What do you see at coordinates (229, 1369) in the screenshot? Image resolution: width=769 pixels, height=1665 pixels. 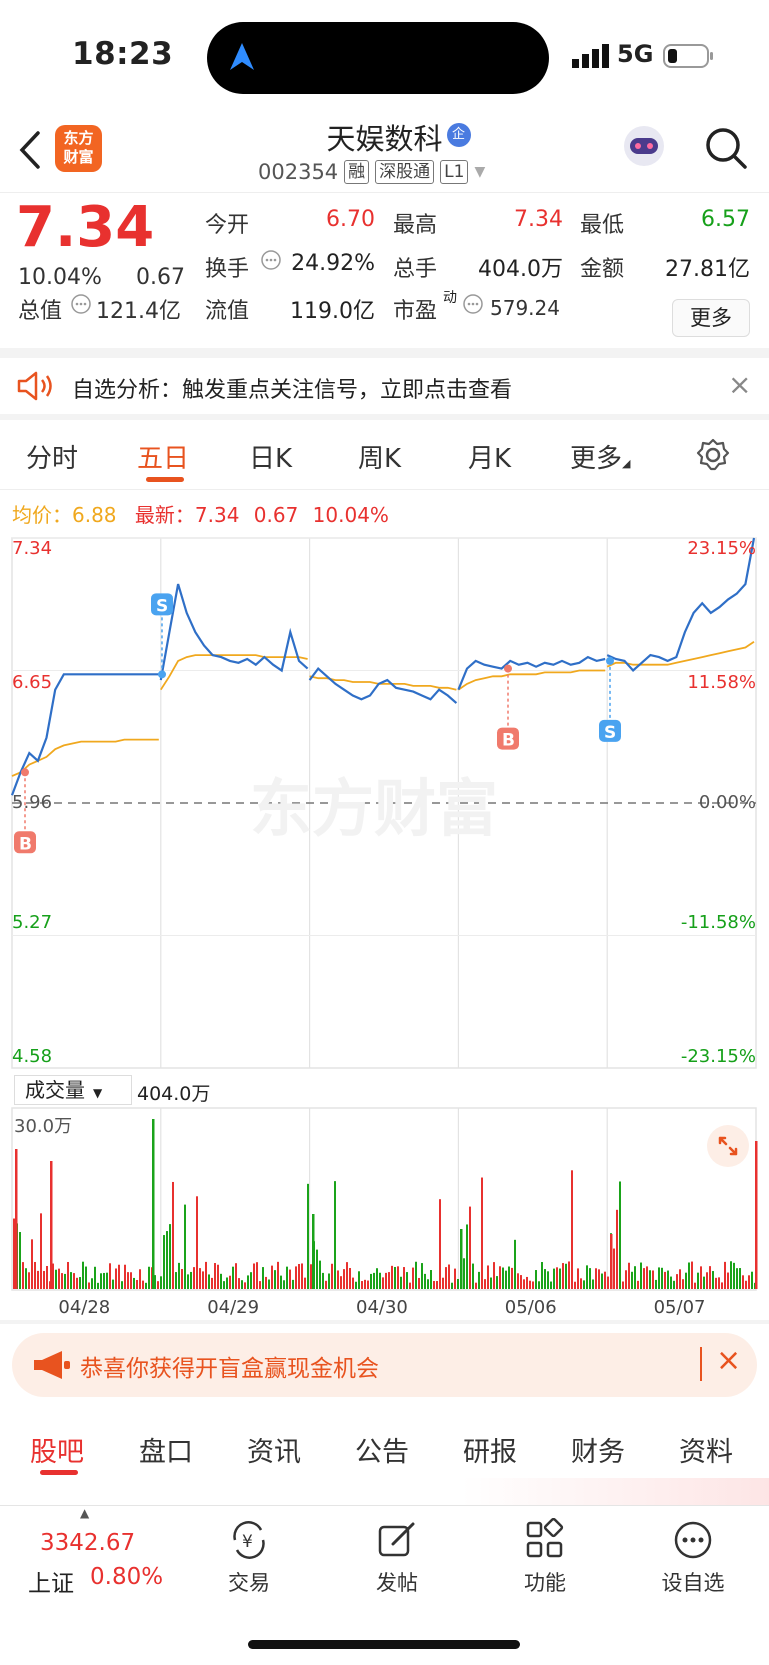 I see `banner-text: 恭喜你获得开盲盒赢现金机会` at bounding box center [229, 1369].